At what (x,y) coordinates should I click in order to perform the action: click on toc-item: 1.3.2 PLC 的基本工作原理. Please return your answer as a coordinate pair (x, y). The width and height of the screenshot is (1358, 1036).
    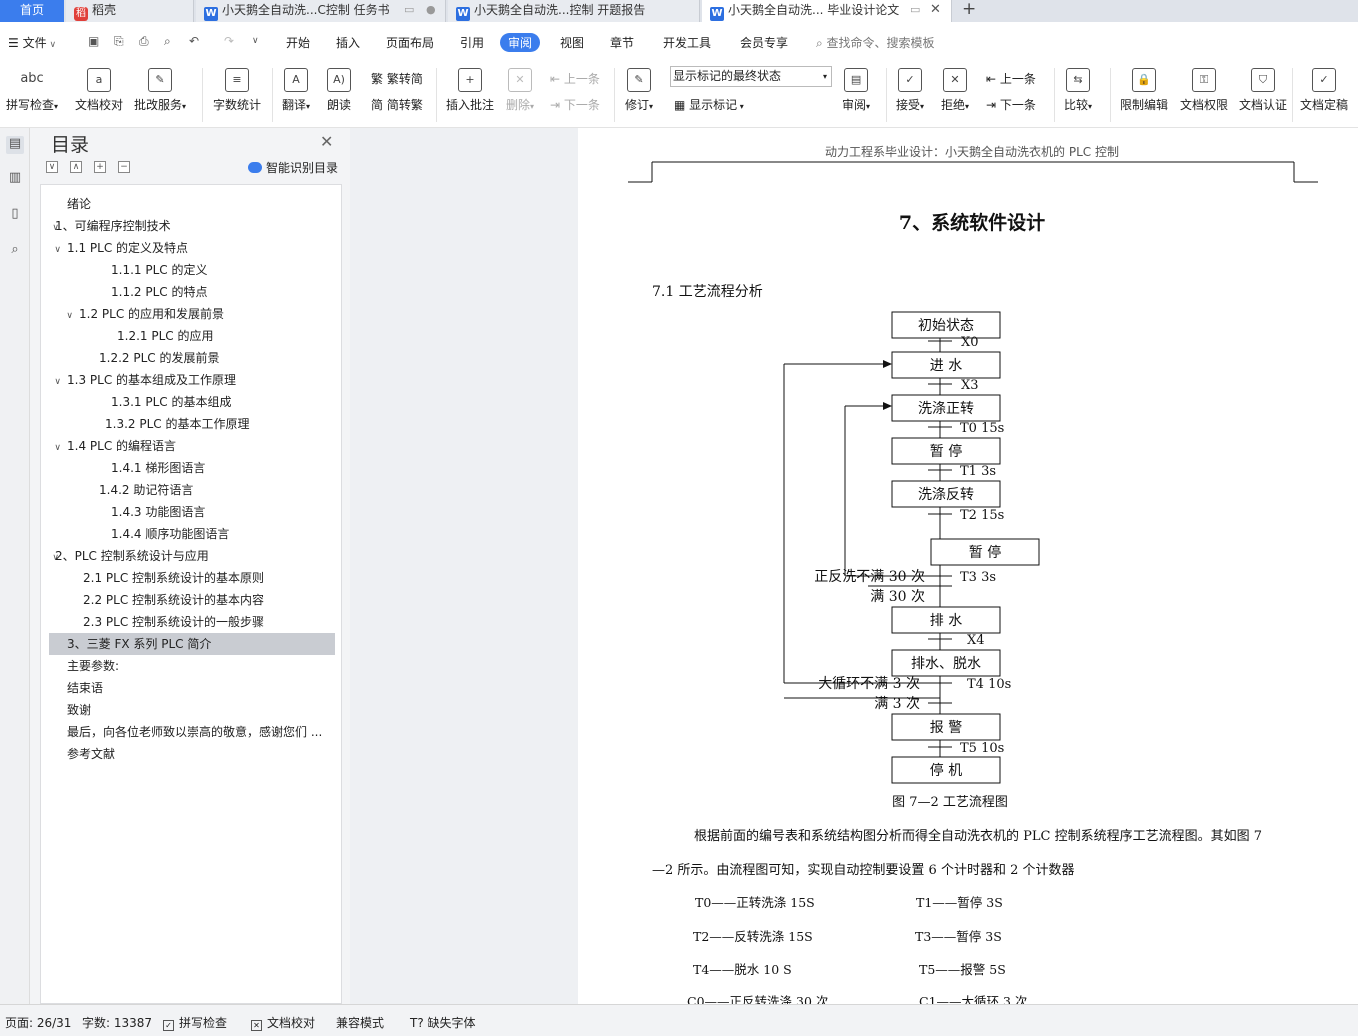
    Looking at the image, I should click on (192, 424).